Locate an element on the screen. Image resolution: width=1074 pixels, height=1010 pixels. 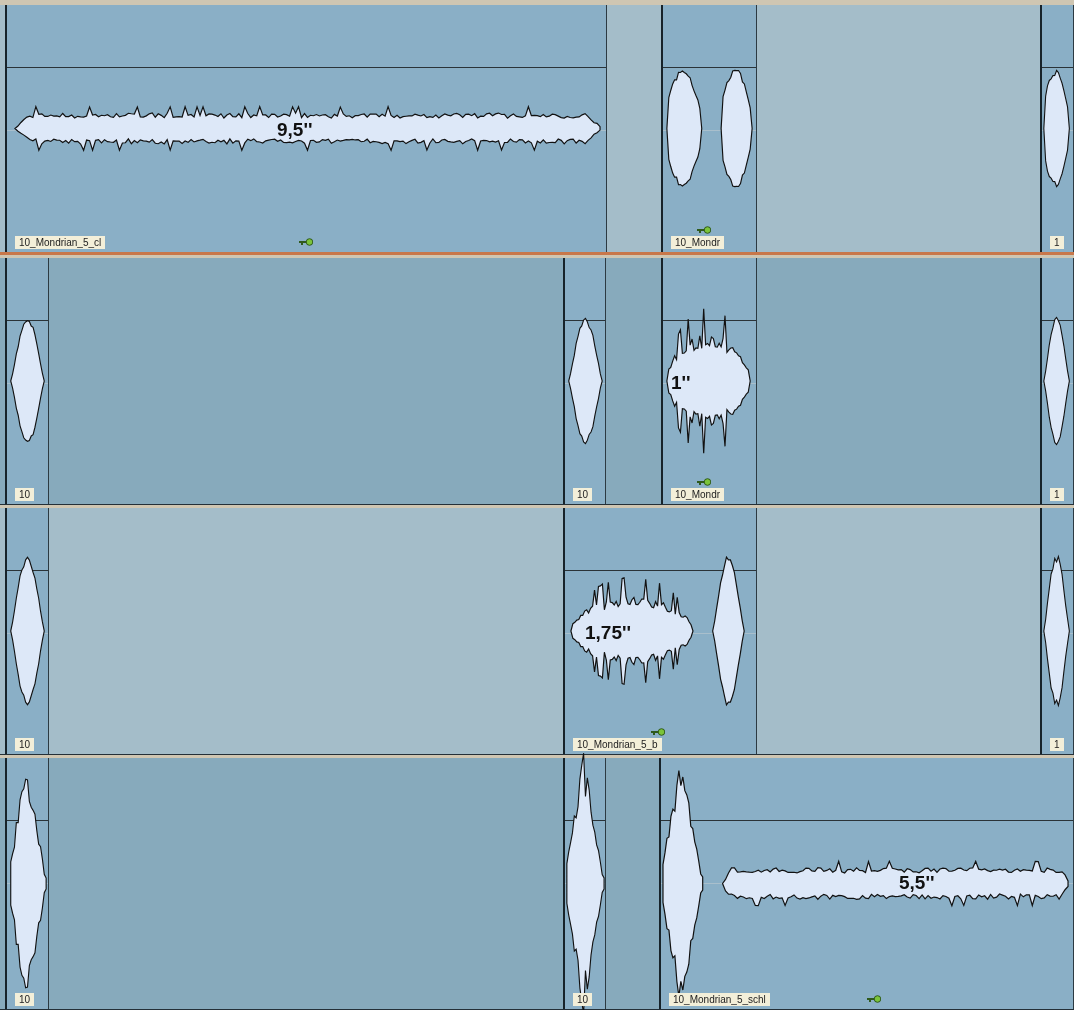
audio-clip: 5,5'' 10_Mondrian_5_schl is located at coordinates (866, 883).